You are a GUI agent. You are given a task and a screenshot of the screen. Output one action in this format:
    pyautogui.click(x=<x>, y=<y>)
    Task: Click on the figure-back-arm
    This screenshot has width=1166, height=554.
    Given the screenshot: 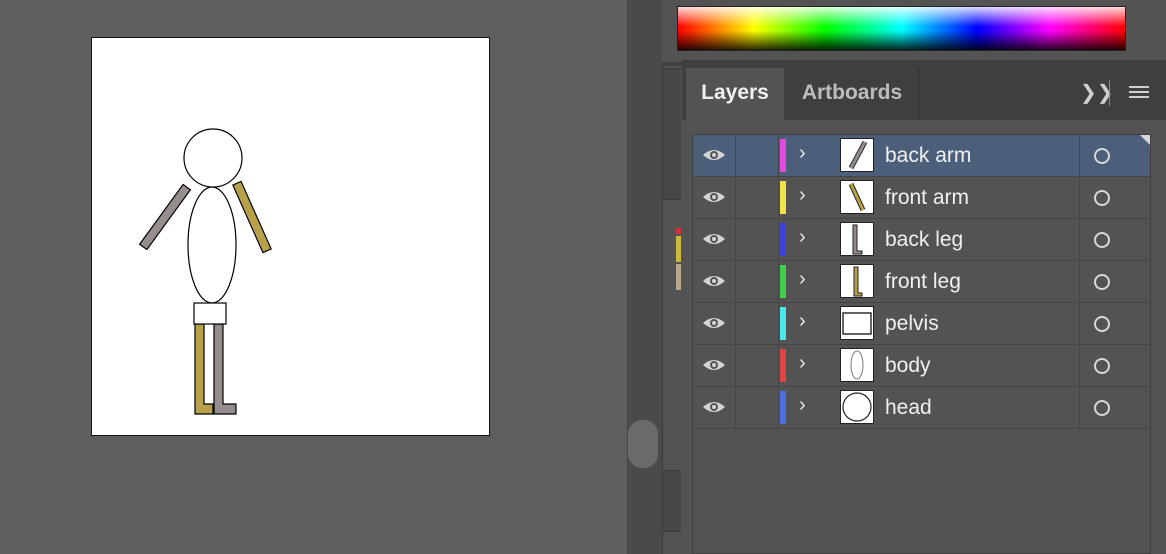 What is the action you would take?
    pyautogui.click(x=165, y=217)
    